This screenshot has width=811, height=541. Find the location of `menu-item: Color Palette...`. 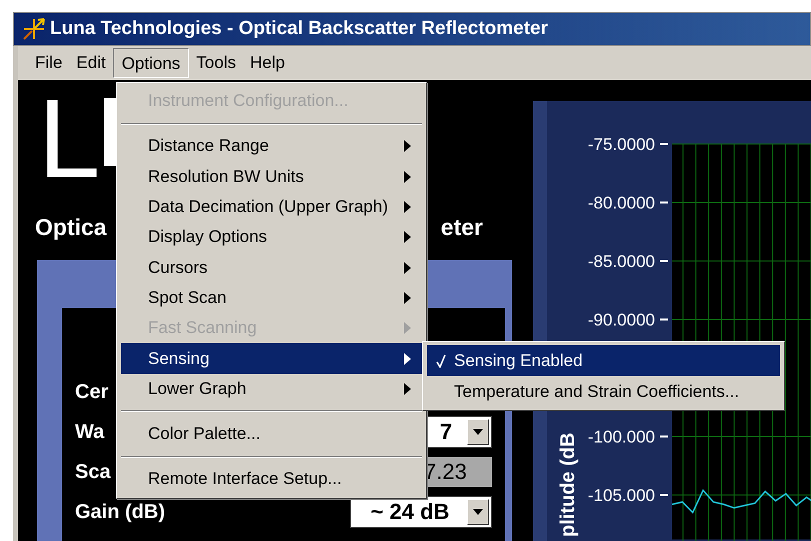

menu-item: Color Palette... is located at coordinates (271, 434).